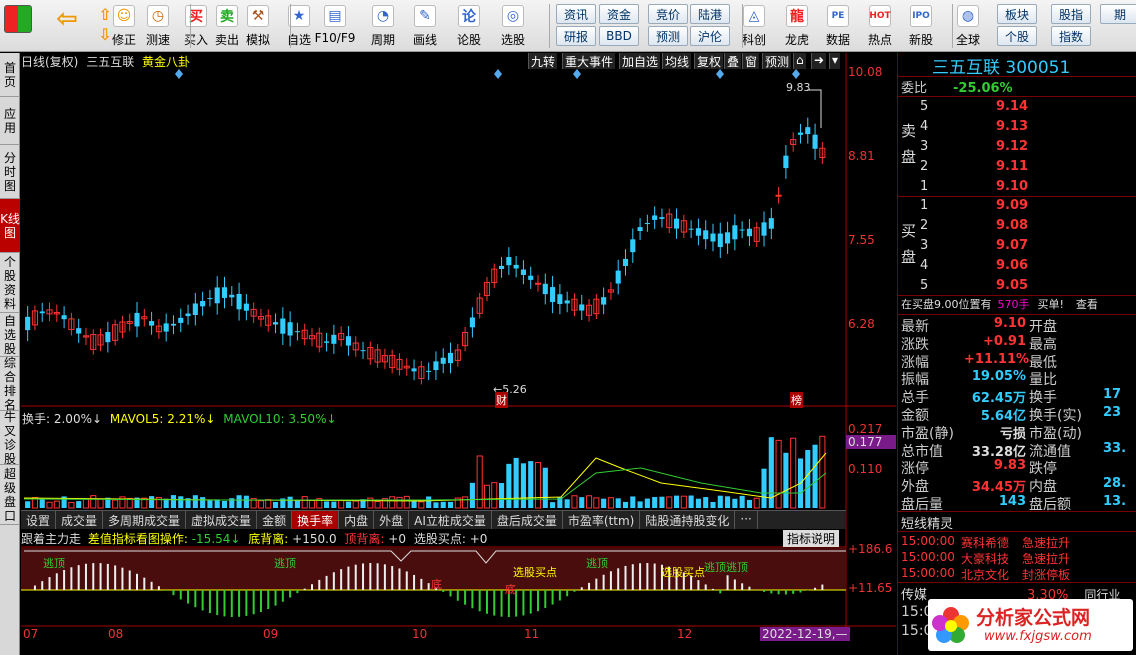  What do you see at coordinates (10, 438) in the screenshot?
I see `nav-item-7: 牛叉诊股` at bounding box center [10, 438].